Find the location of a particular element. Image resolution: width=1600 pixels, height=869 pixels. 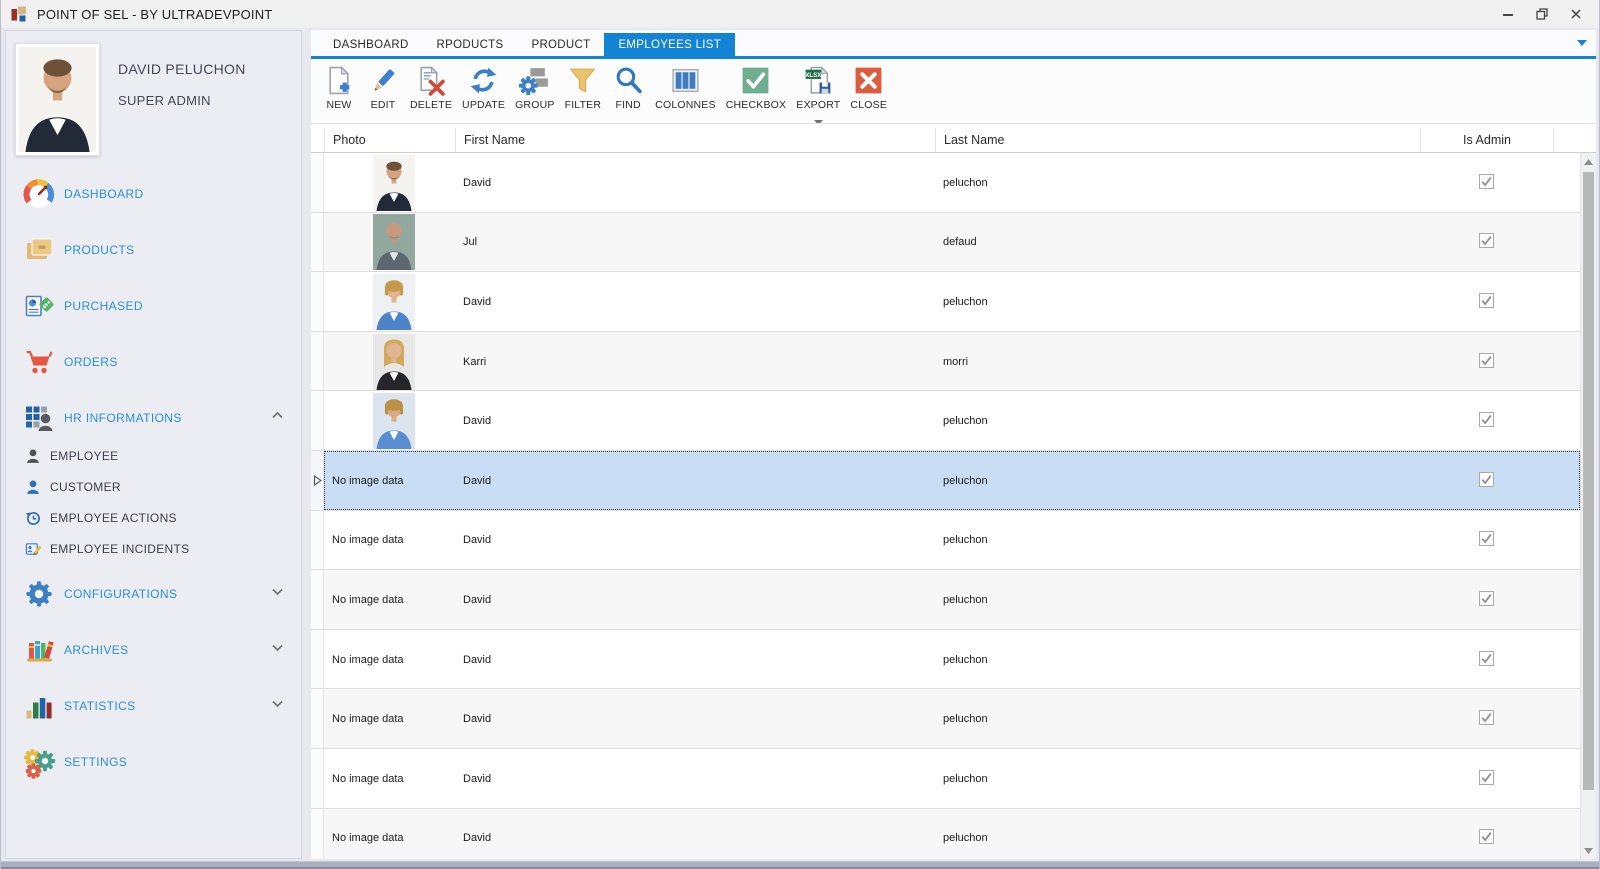

sidebar-item-employee-incidents: EMPLOYEE INCIDENTS is located at coordinates (153, 548).